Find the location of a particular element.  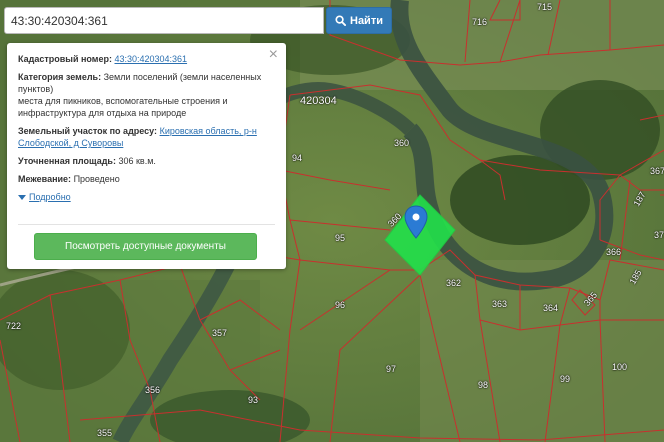

more-details-link: Подробно is located at coordinates (146, 197).